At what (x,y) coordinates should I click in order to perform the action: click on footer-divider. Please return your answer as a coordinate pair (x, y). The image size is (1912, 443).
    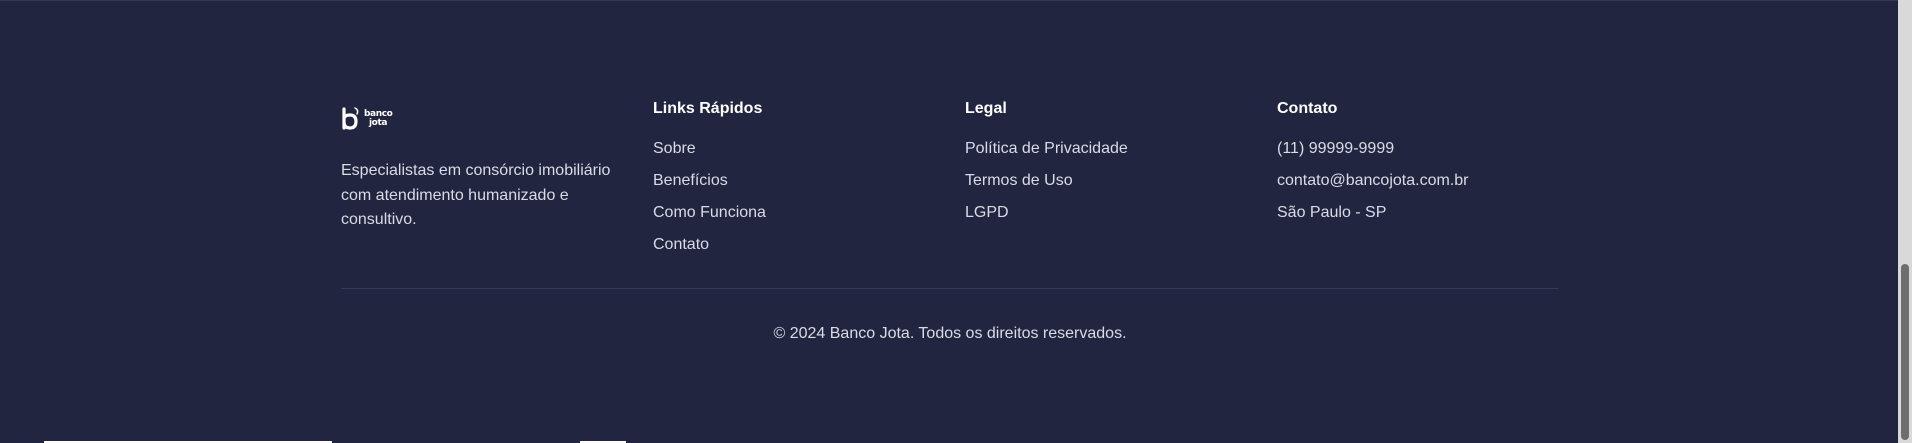
    Looking at the image, I should click on (950, 288).